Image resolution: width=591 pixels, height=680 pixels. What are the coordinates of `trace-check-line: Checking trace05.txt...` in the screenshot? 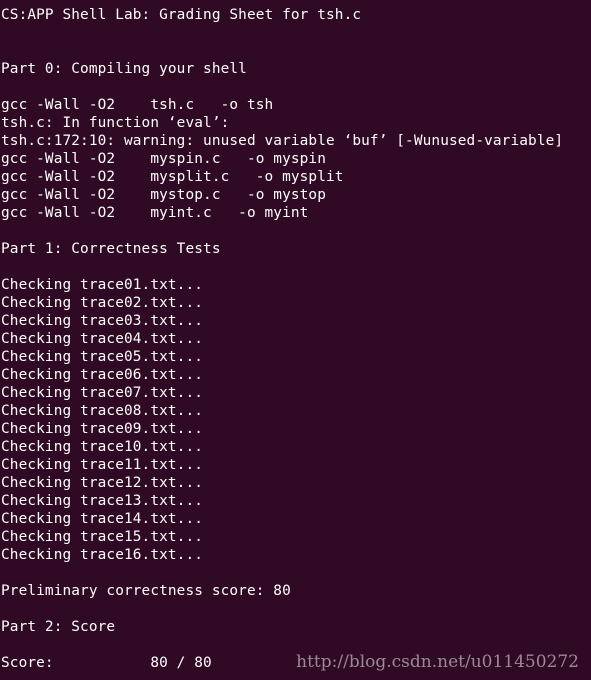 It's located at (102, 357).